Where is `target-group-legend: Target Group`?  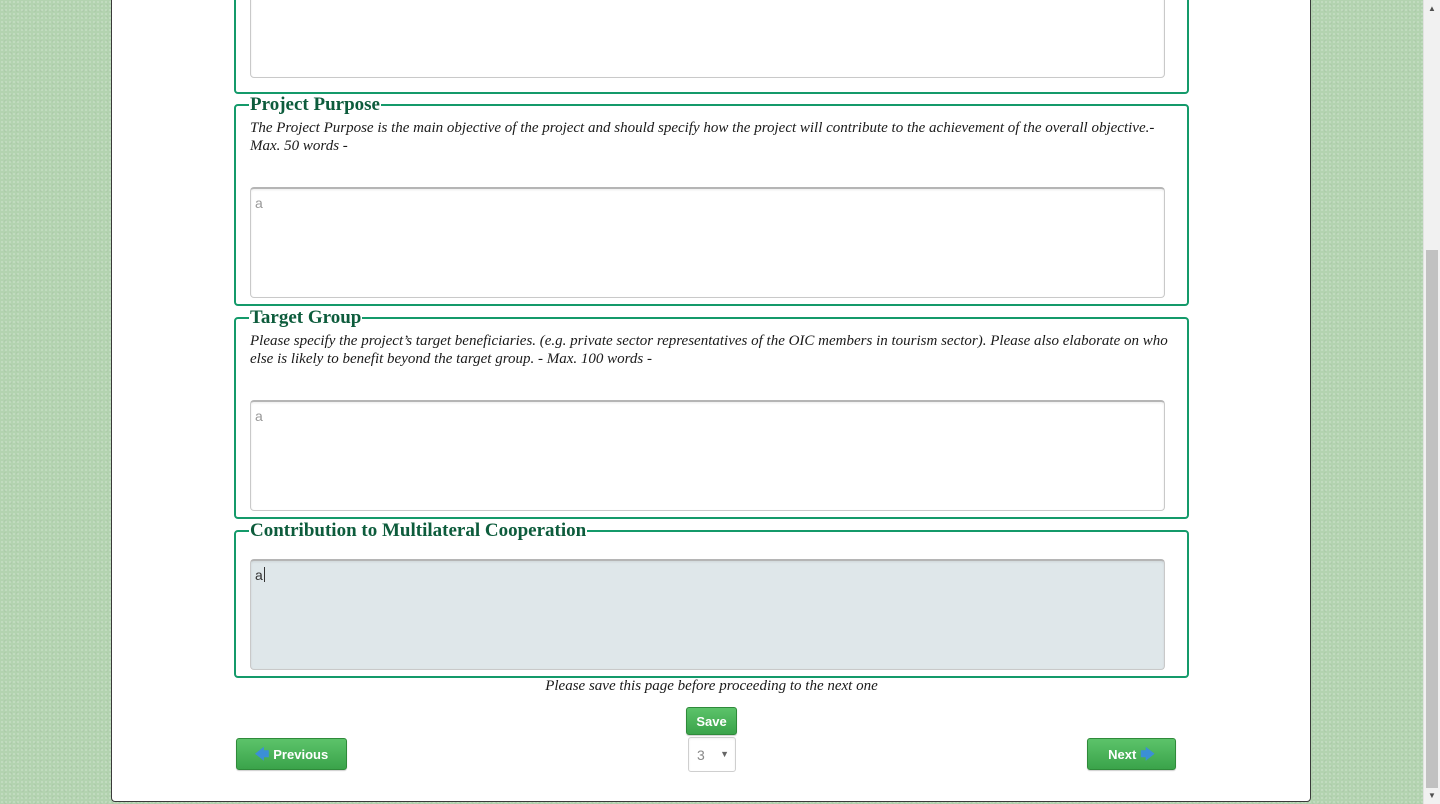
target-group-legend: Target Group is located at coordinates (306, 317).